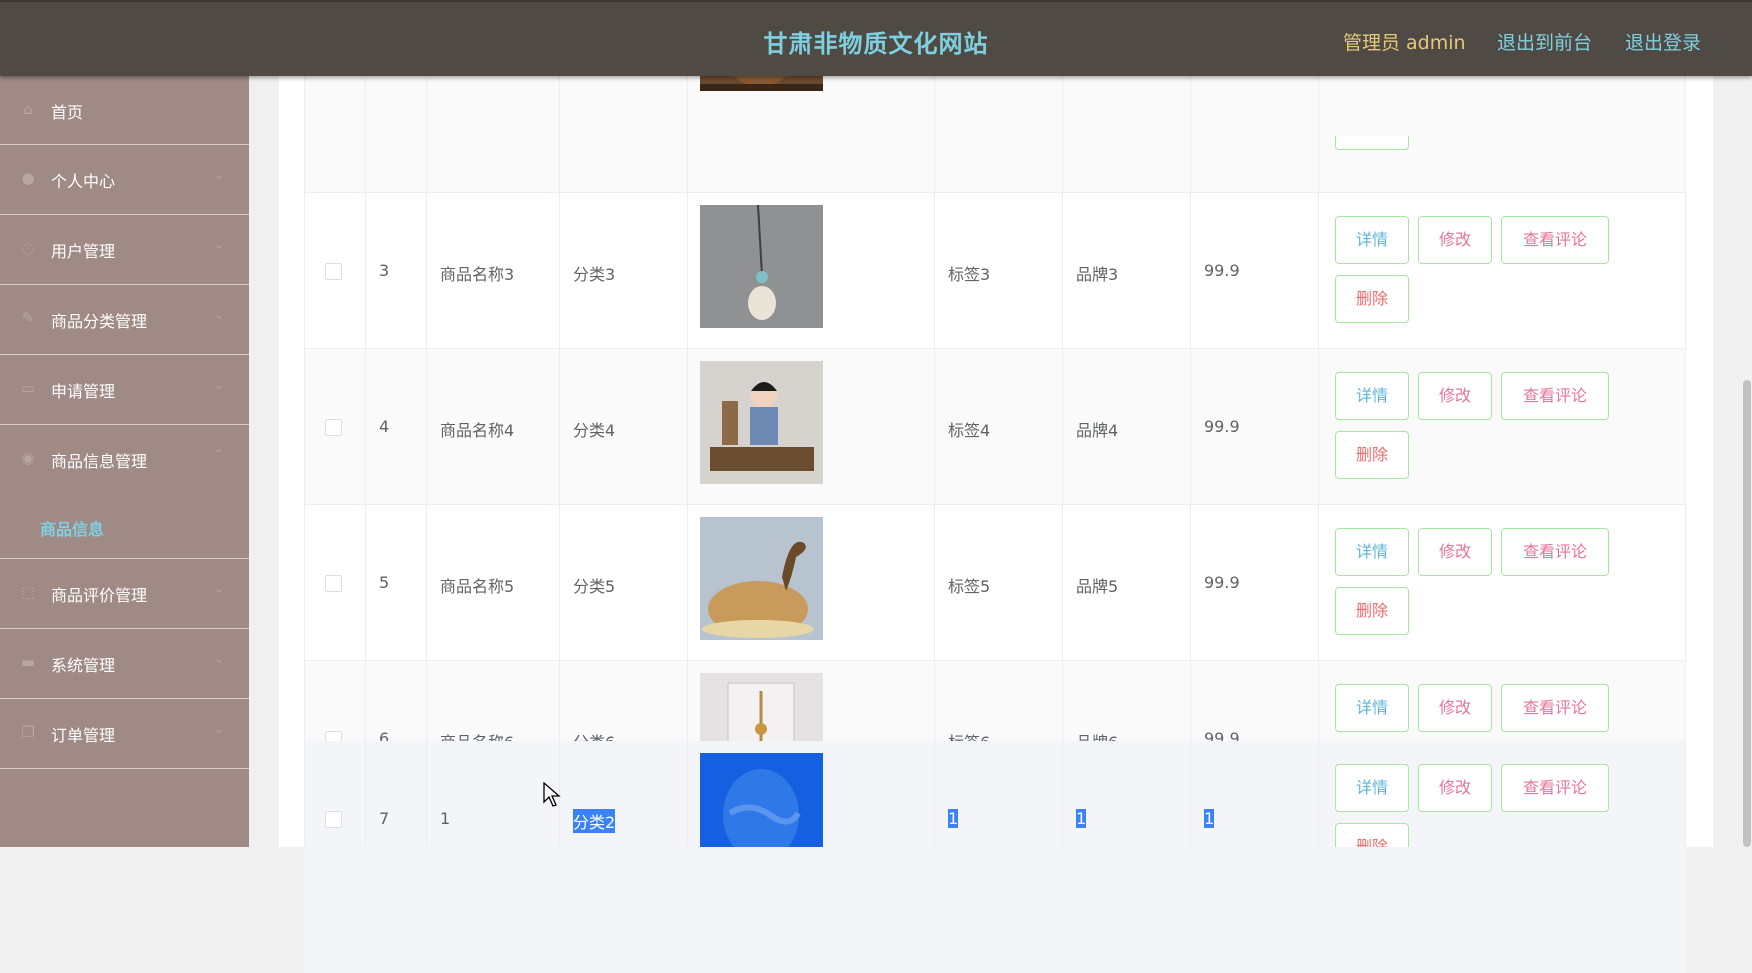 Image resolution: width=1752 pixels, height=973 pixels. What do you see at coordinates (995, 427) in the screenshot?
I see `table-row: 4 商品名称4 分类4 标签4 品牌4 99.9 详情 修改 查看评论 删除` at bounding box center [995, 427].